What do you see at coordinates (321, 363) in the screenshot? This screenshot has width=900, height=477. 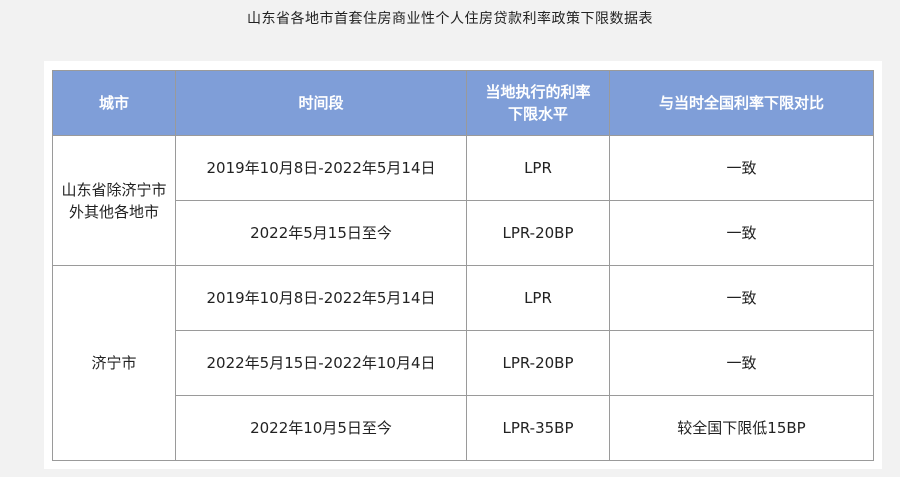 I see `period-cell: 2022年5月15日-2022年10月4日` at bounding box center [321, 363].